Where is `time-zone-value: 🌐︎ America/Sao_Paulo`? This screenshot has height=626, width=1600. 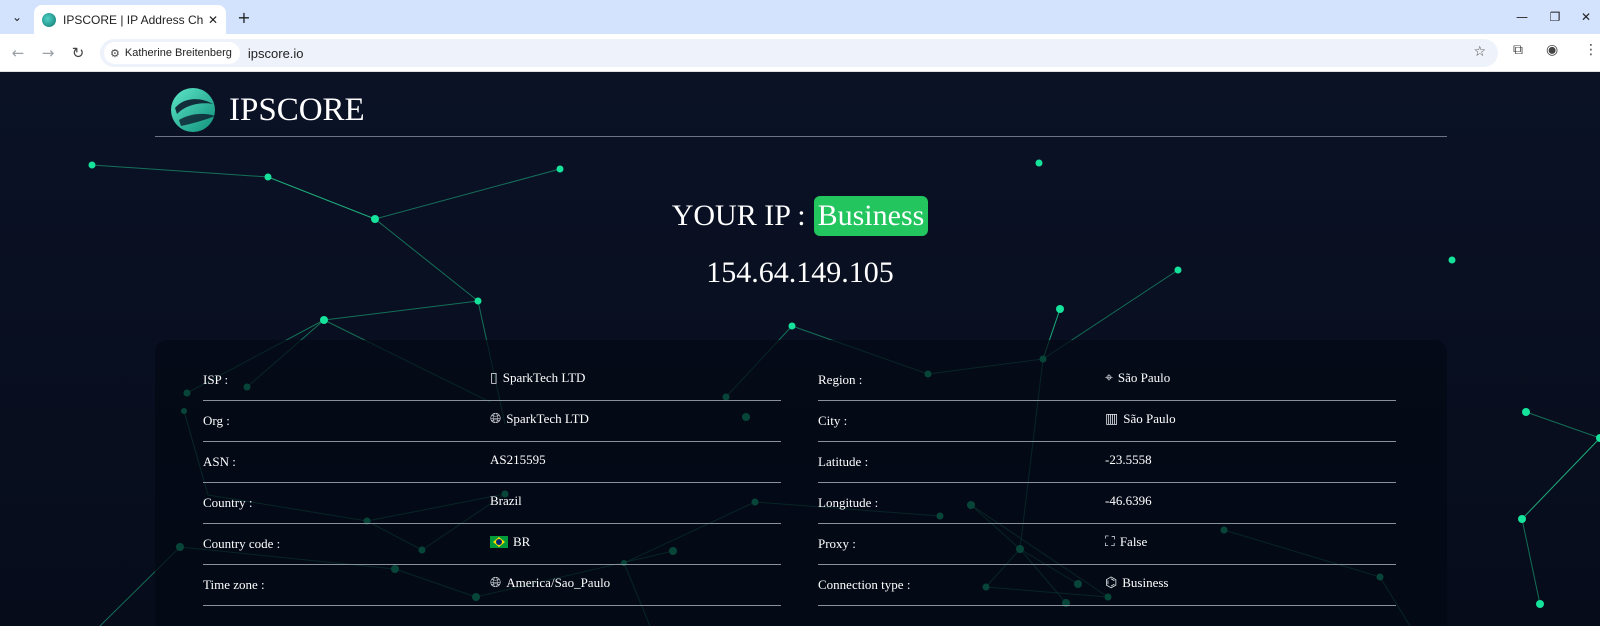
time-zone-value: 🌐︎ America/Sao_Paulo is located at coordinates (550, 583).